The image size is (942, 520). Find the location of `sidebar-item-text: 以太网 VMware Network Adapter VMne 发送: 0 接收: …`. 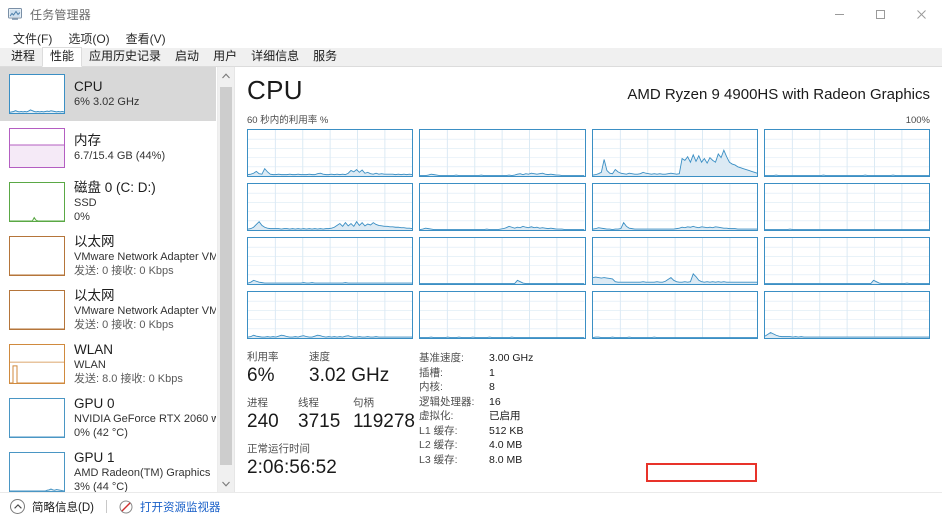

sidebar-item-text: 以太网 VMware Network Adapter VMne 发送: 0 接收: … is located at coordinates (145, 256).